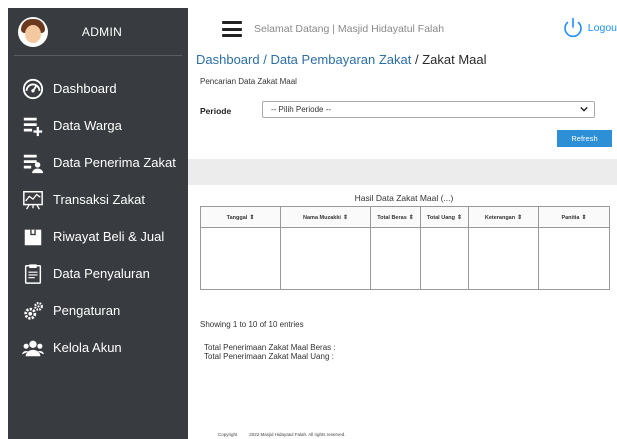 Image resolution: width=617 pixels, height=439 pixels. I want to click on periode-label: Periode, so click(216, 111).